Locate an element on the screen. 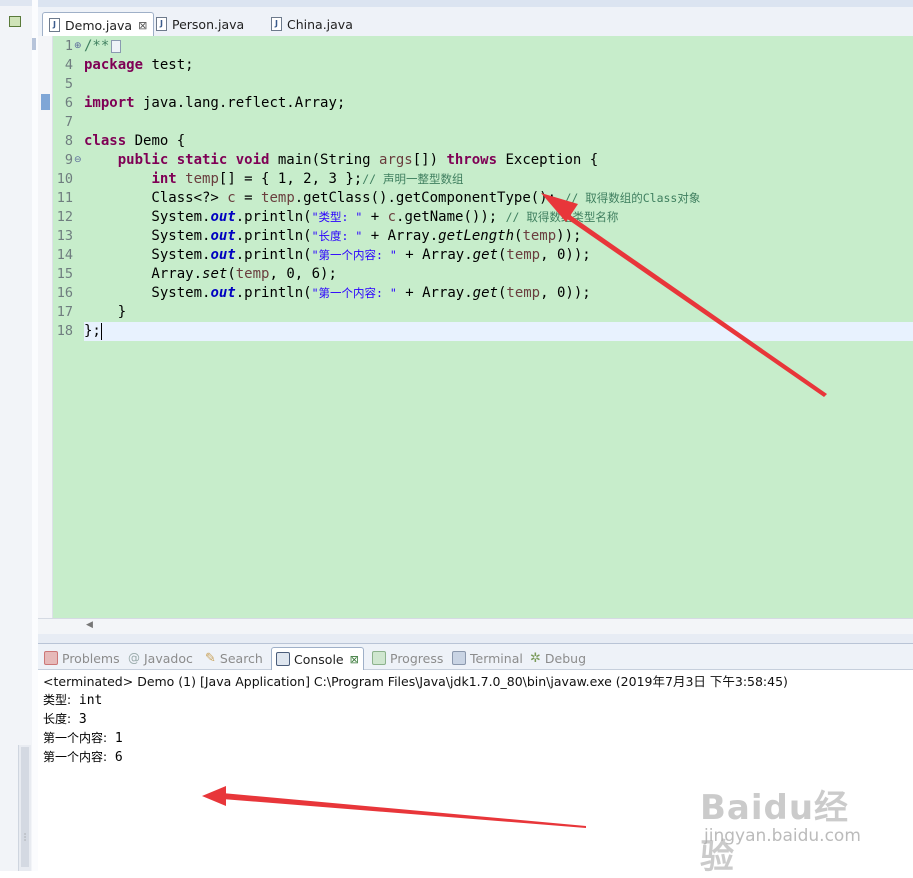 Image resolution: width=913 pixels, height=878 pixels. line-number: 1 is located at coordinates (68, 46).